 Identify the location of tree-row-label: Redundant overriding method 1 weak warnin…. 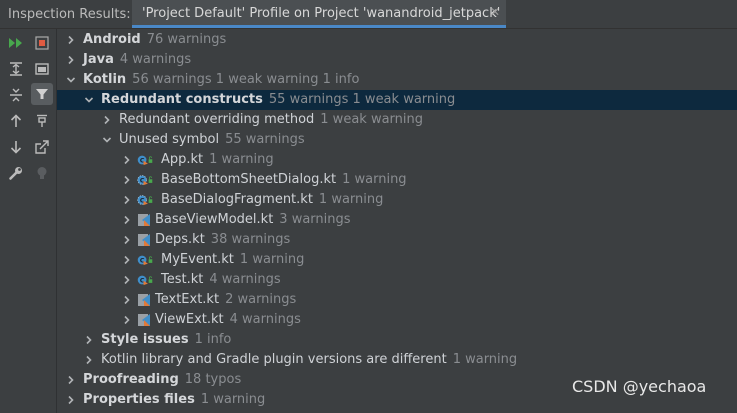
(271, 119).